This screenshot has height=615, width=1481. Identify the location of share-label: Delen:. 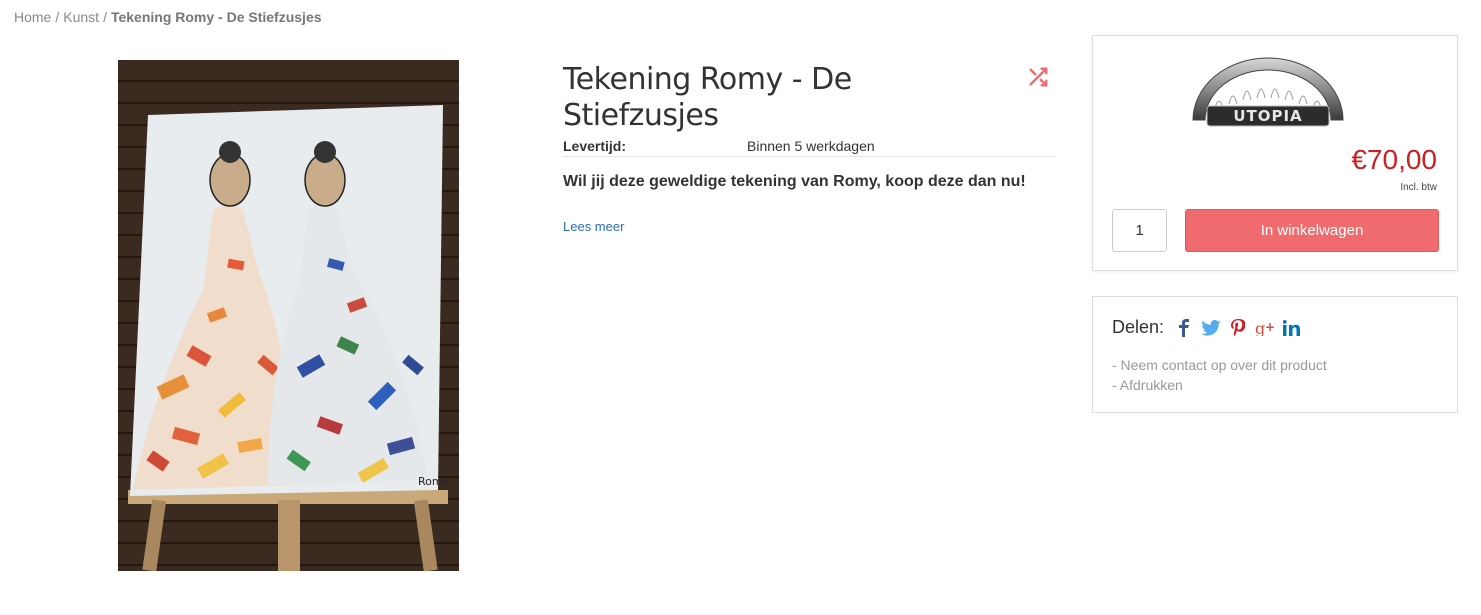
(1138, 327).